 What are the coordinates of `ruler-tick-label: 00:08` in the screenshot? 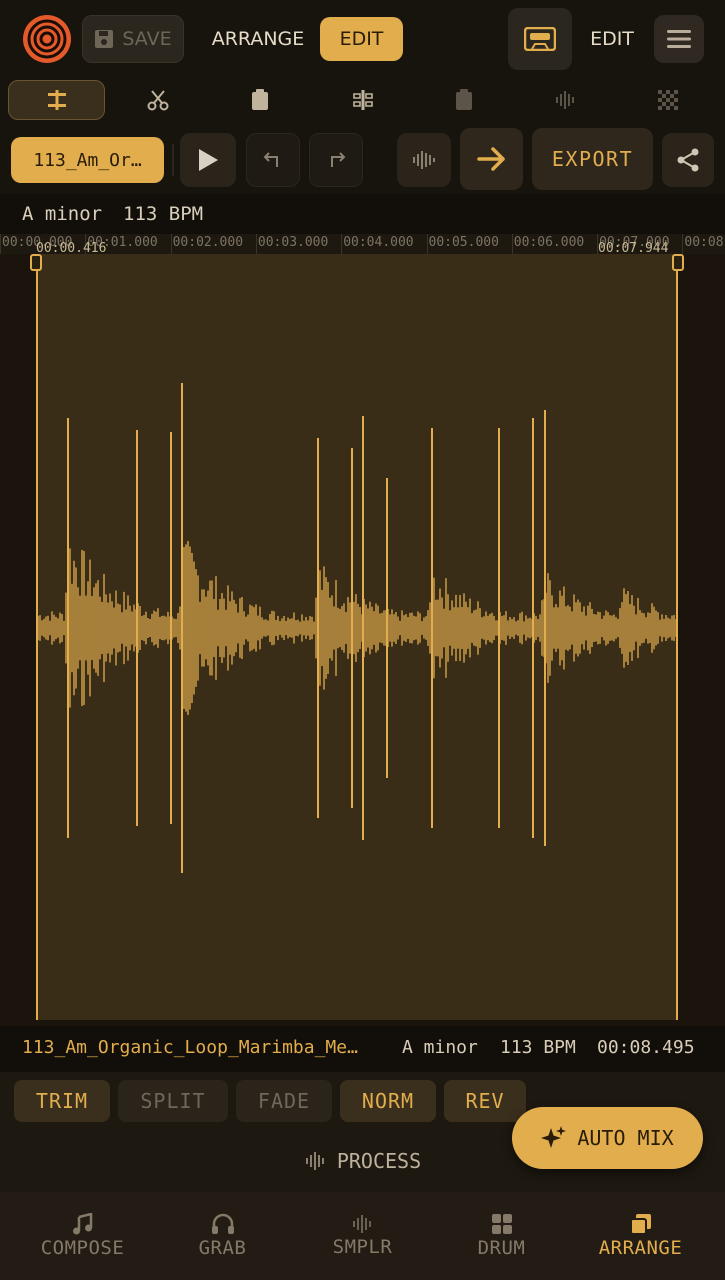 It's located at (704, 242).